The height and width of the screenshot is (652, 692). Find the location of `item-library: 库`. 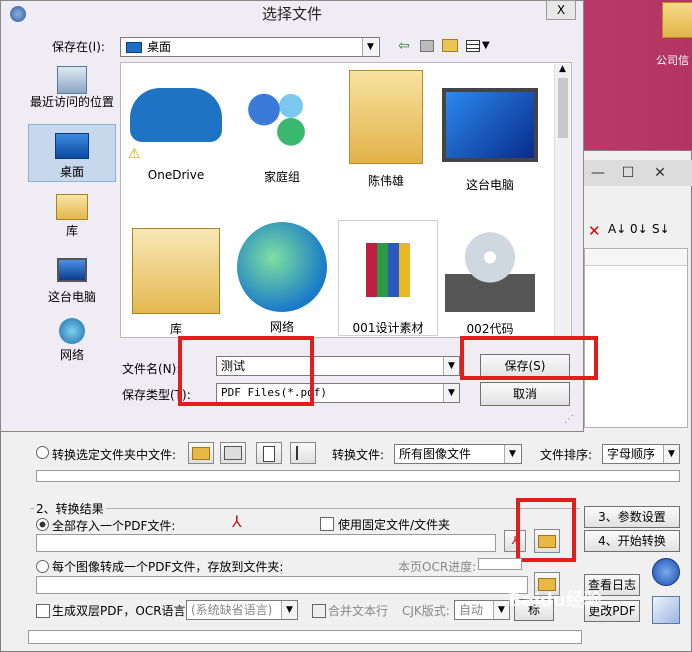

item-library: 库 is located at coordinates (176, 279).